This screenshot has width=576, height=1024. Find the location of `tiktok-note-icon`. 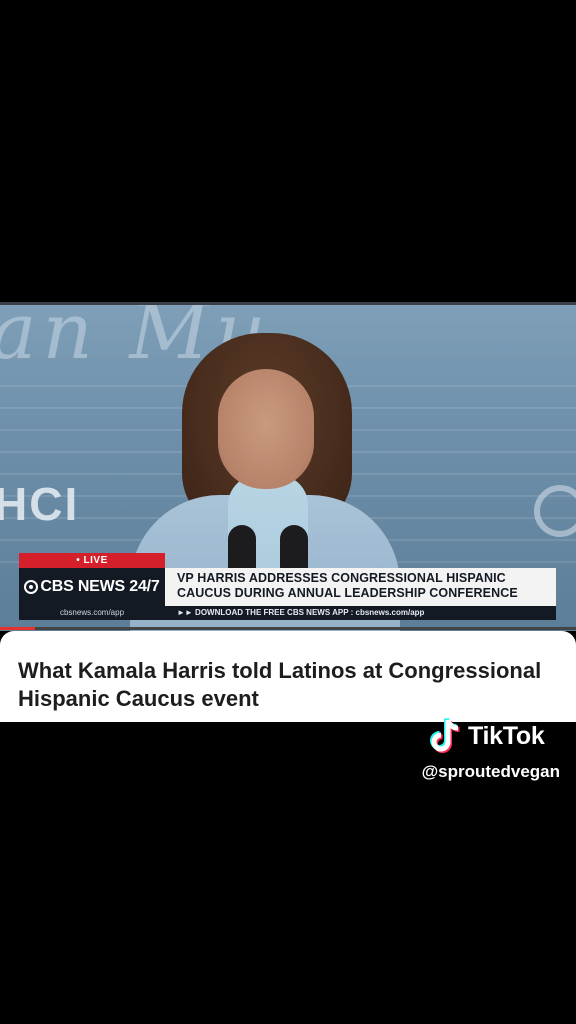

tiktok-note-icon is located at coordinates (445, 735).